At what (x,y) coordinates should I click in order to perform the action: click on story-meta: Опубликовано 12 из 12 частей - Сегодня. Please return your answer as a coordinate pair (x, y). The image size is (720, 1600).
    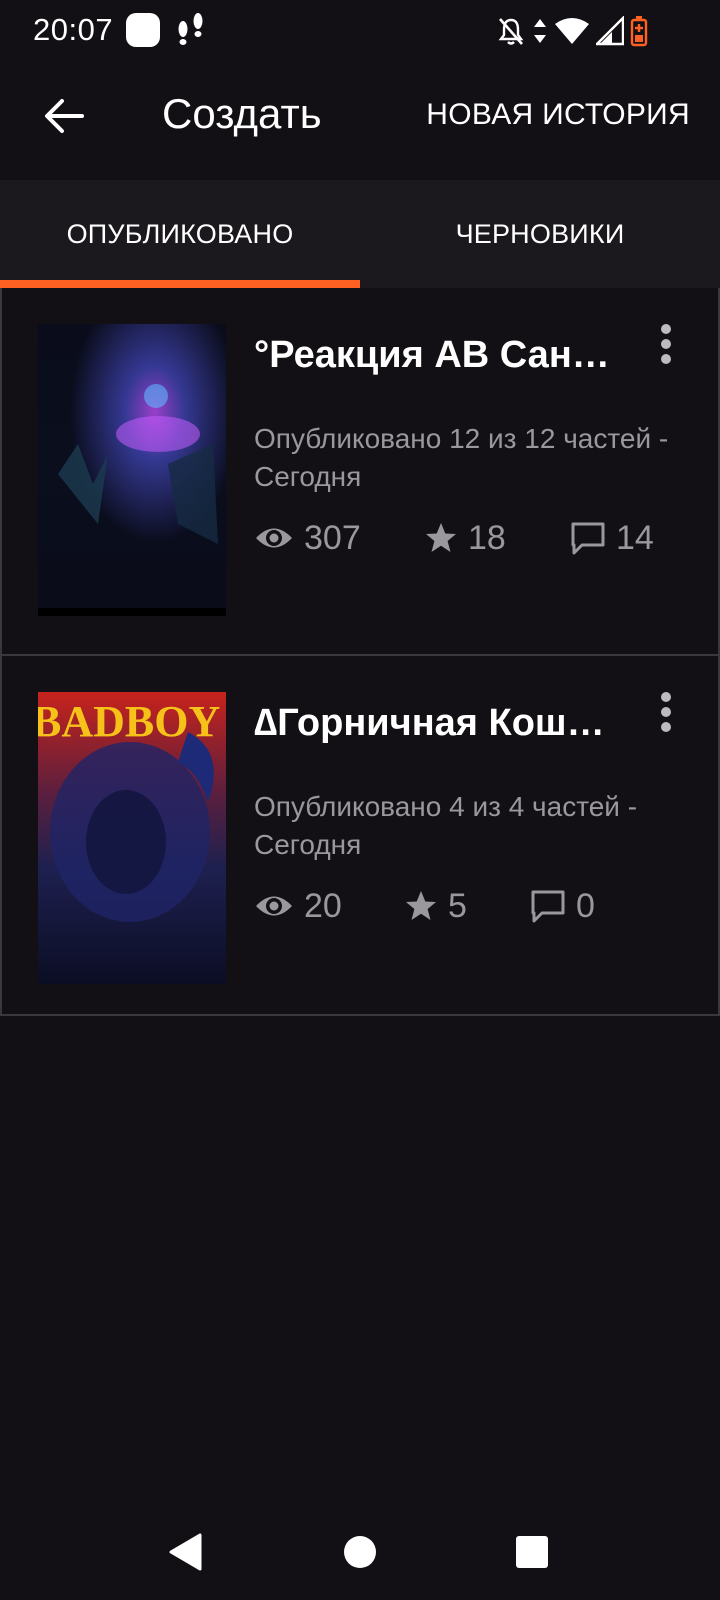
    Looking at the image, I should click on (461, 457).